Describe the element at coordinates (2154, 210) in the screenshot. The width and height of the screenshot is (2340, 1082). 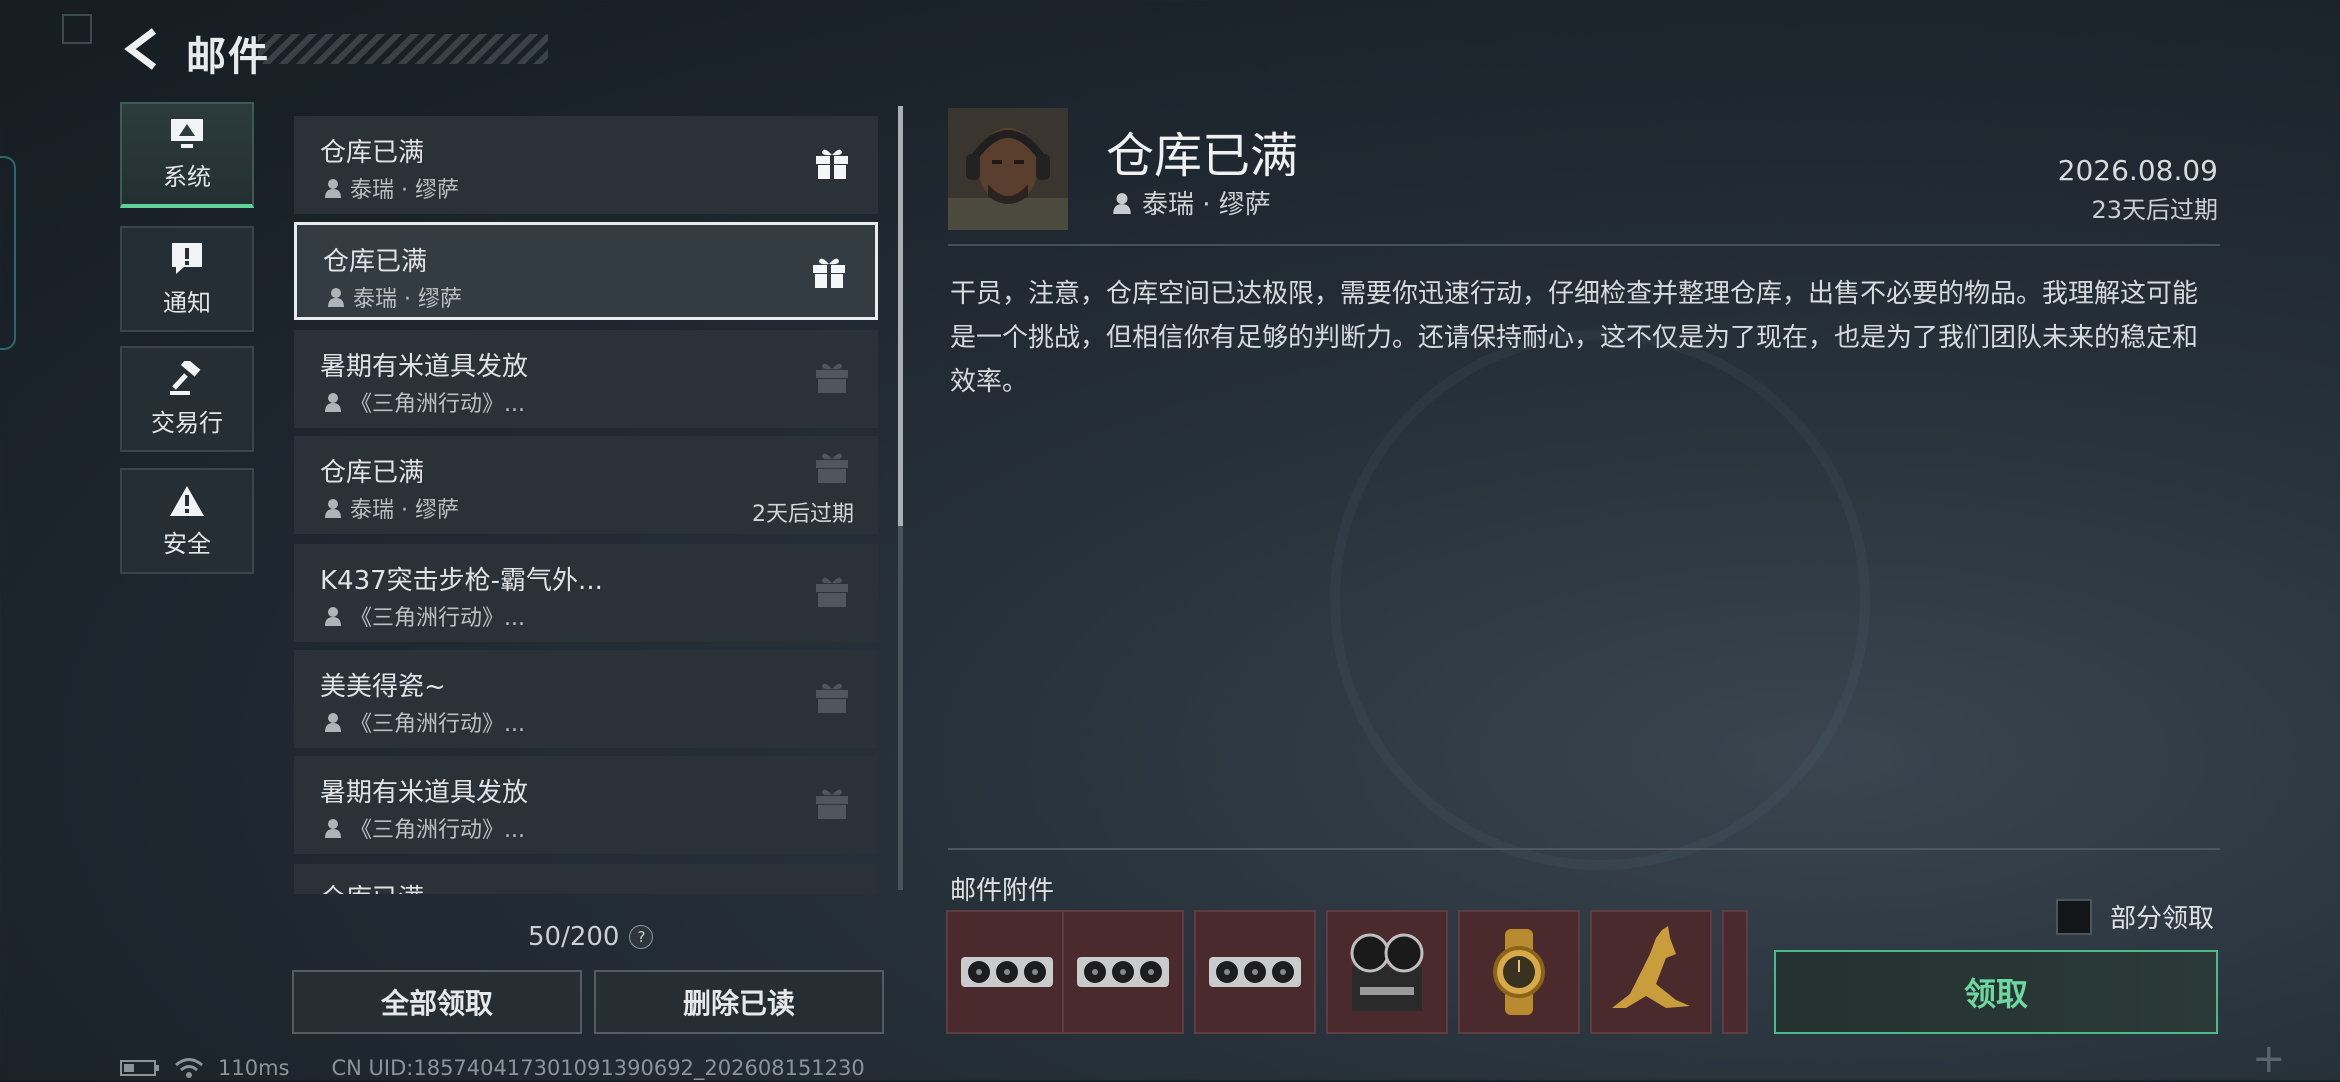
I see `detail-expiry: 23天后过期` at that location.